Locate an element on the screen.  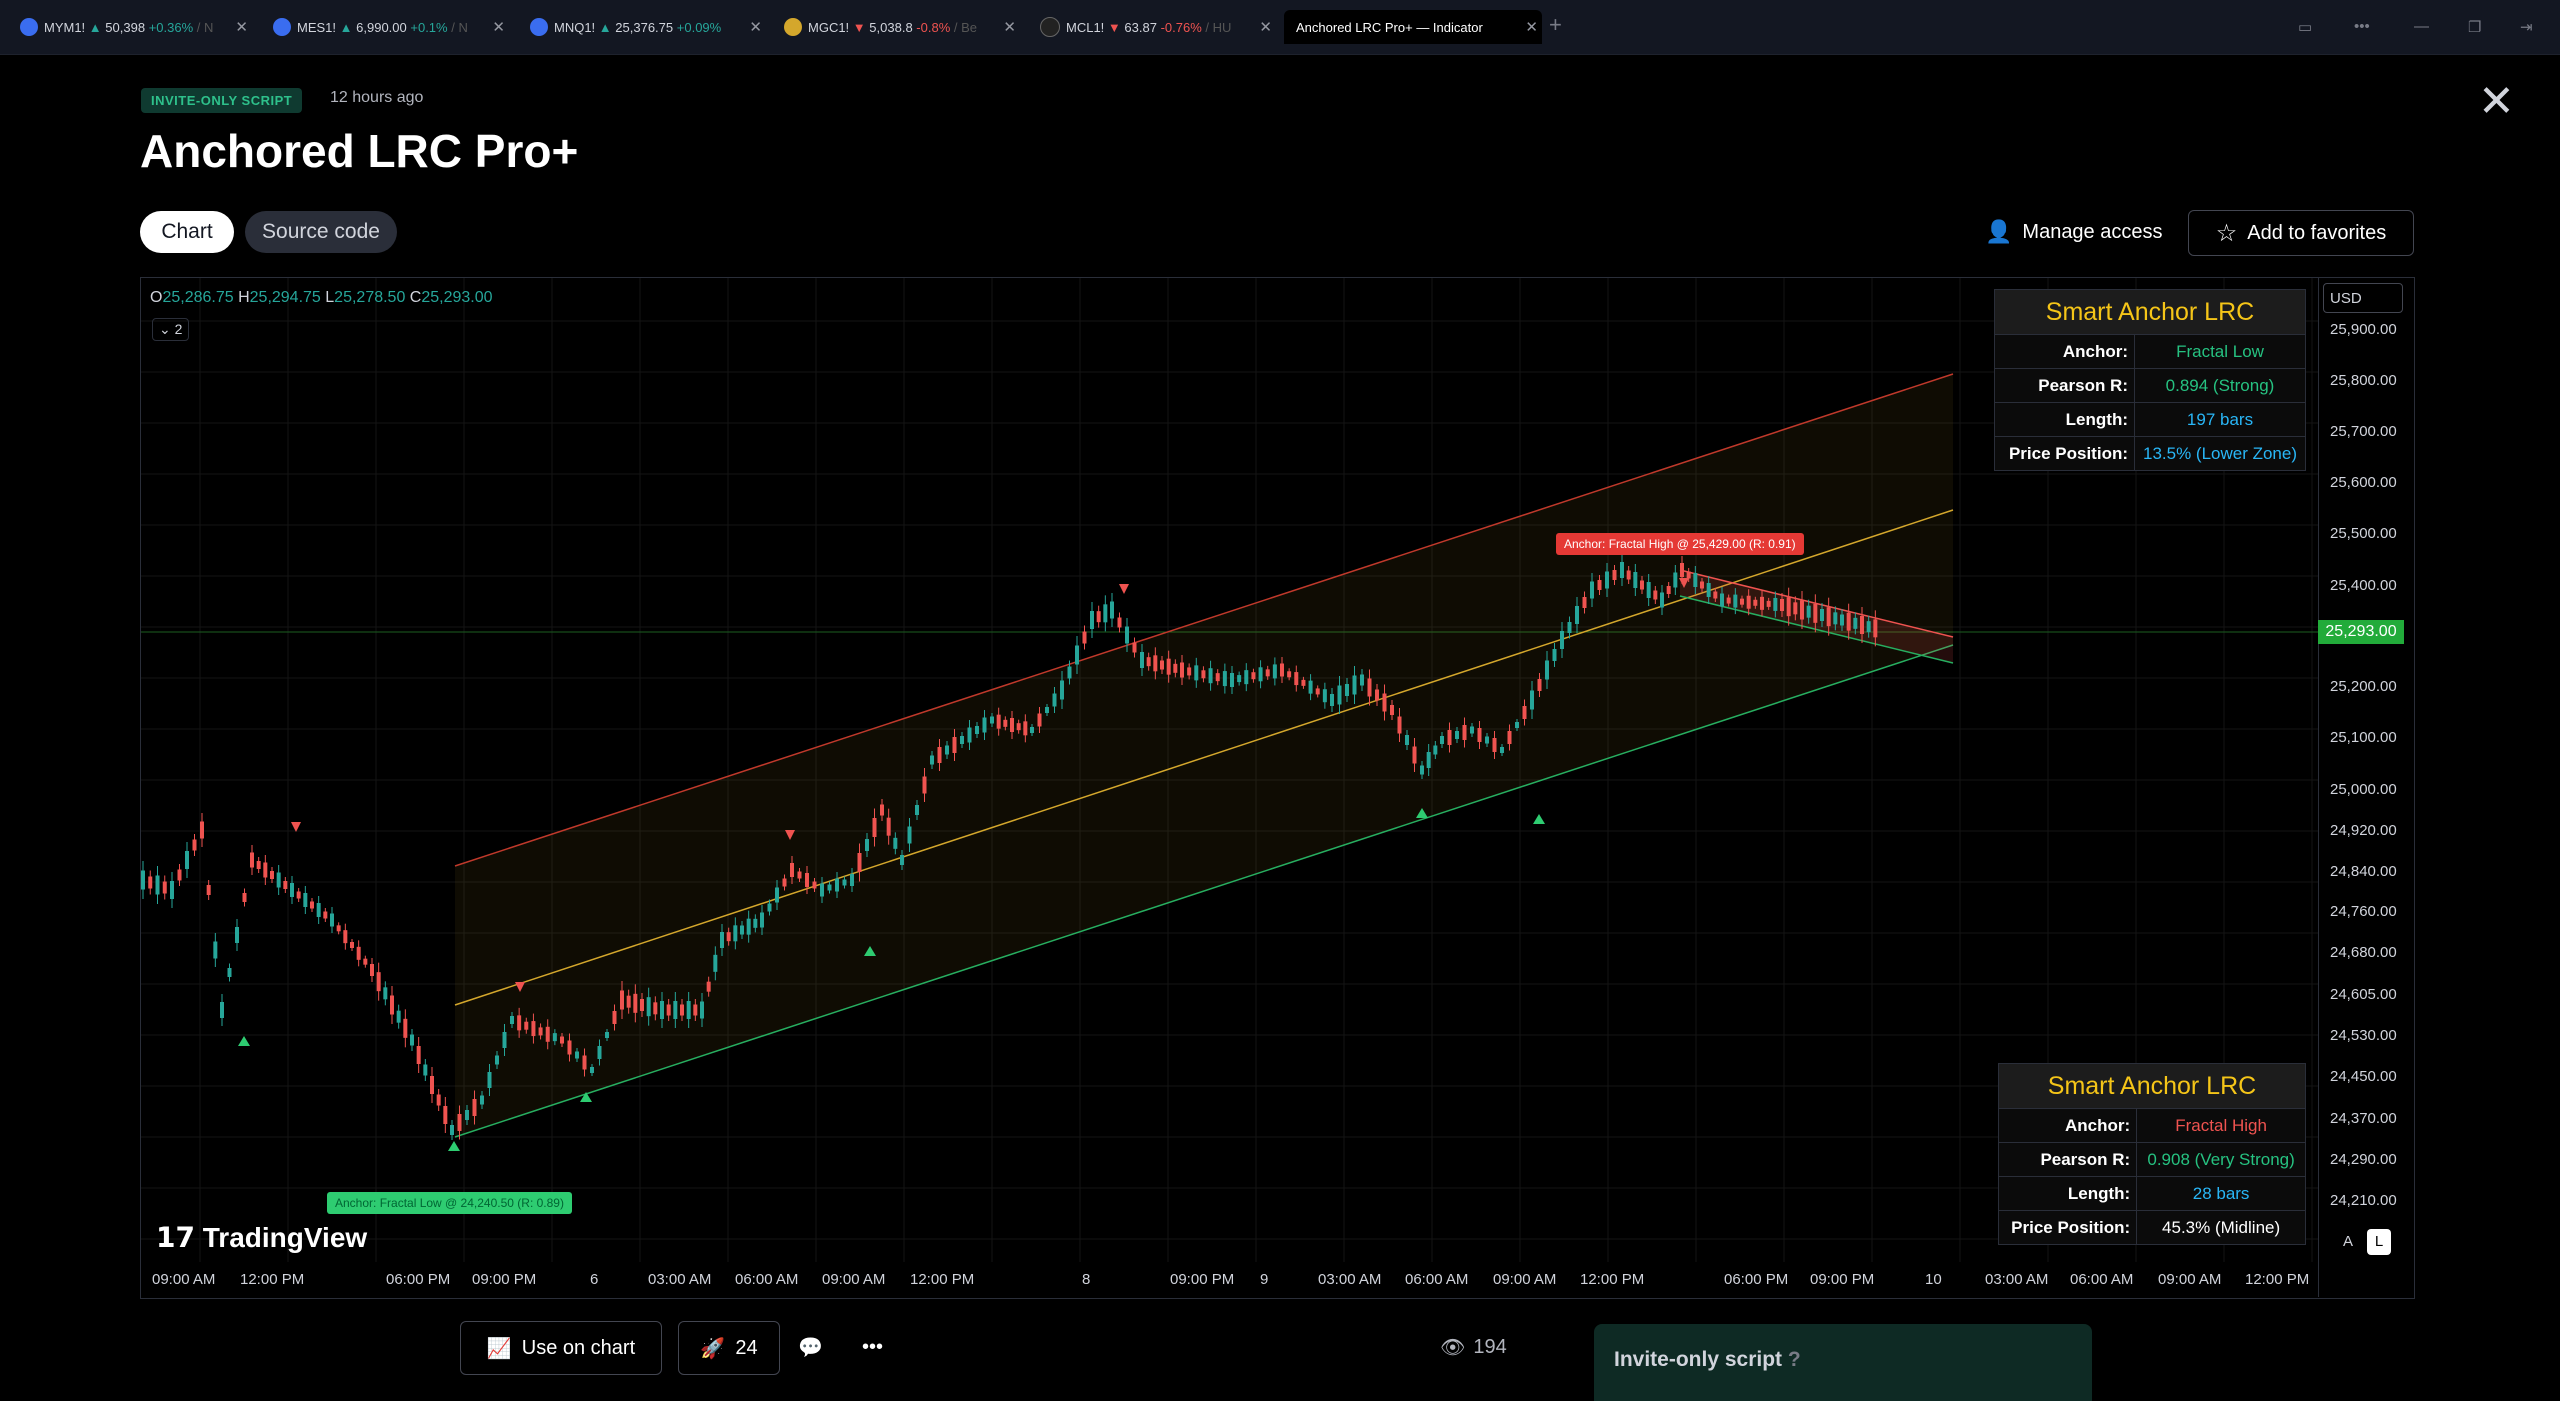
tab-extra: / Be is located at coordinates (965, 27).